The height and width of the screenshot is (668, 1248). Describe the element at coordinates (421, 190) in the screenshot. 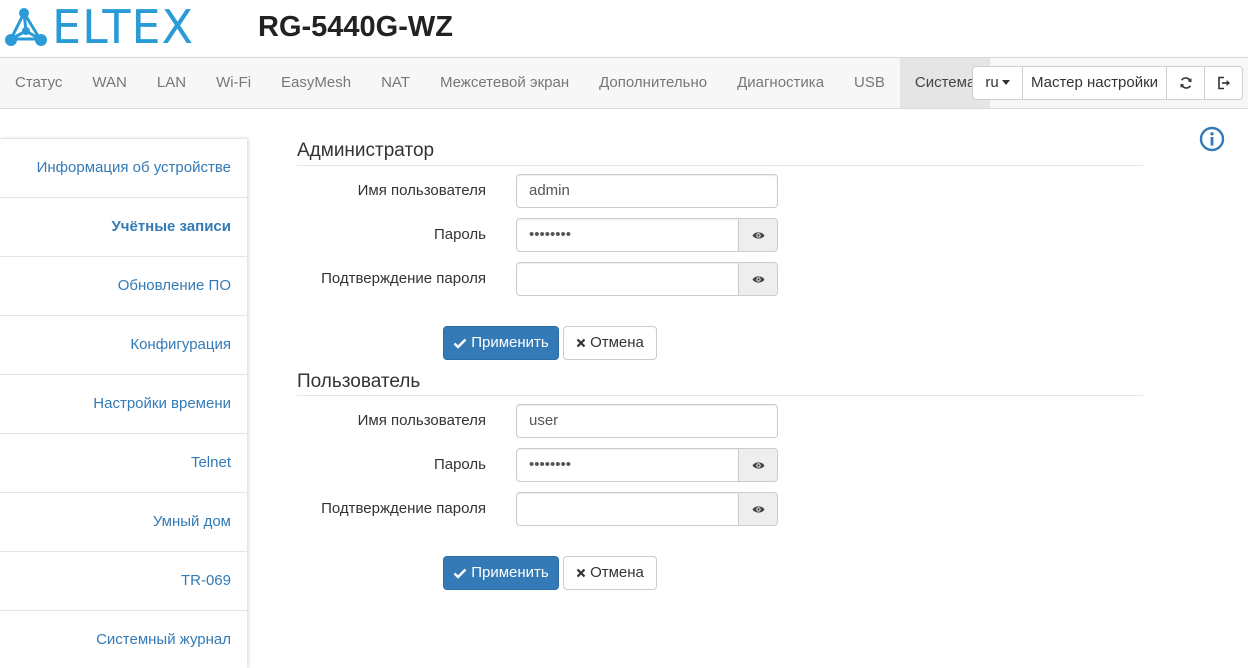

I see `admin-username-label: Имя пользователя` at that location.